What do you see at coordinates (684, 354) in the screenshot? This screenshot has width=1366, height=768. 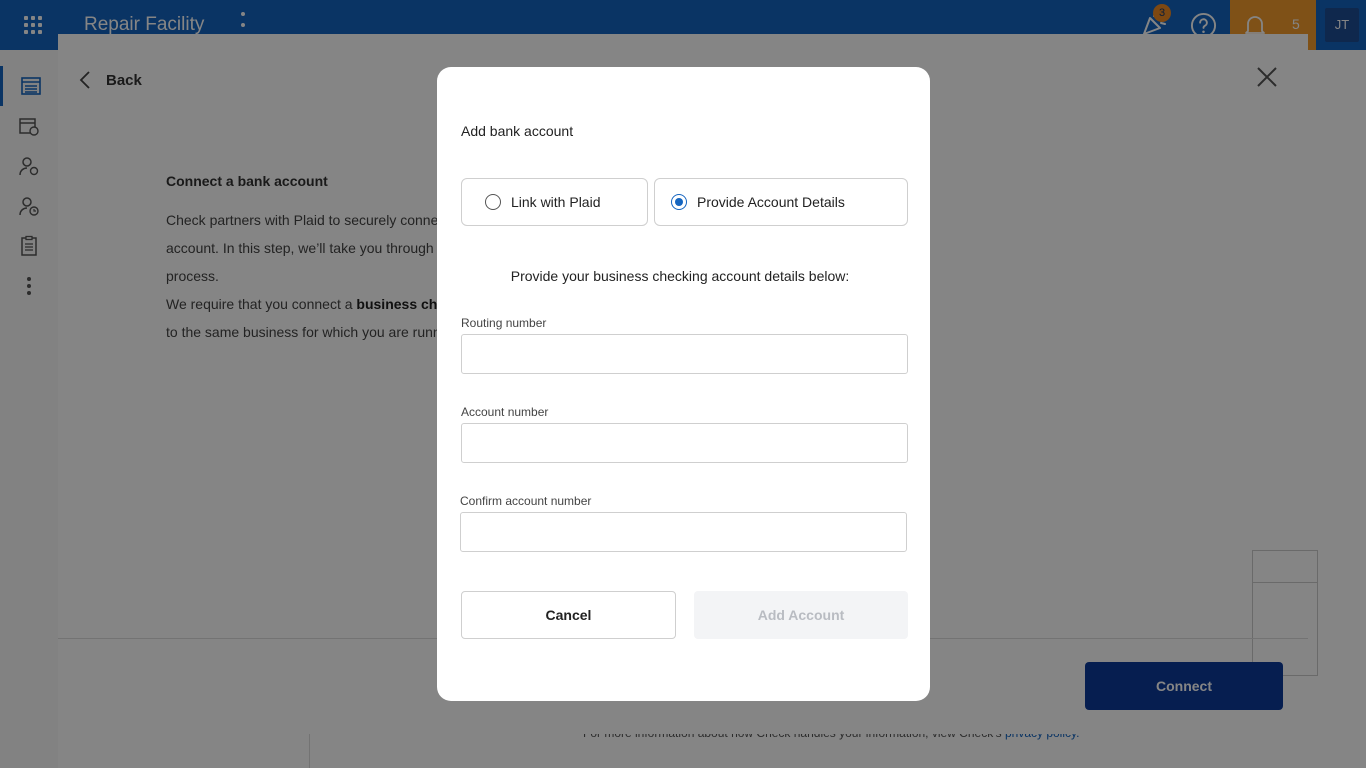 I see `routing-number-input` at bounding box center [684, 354].